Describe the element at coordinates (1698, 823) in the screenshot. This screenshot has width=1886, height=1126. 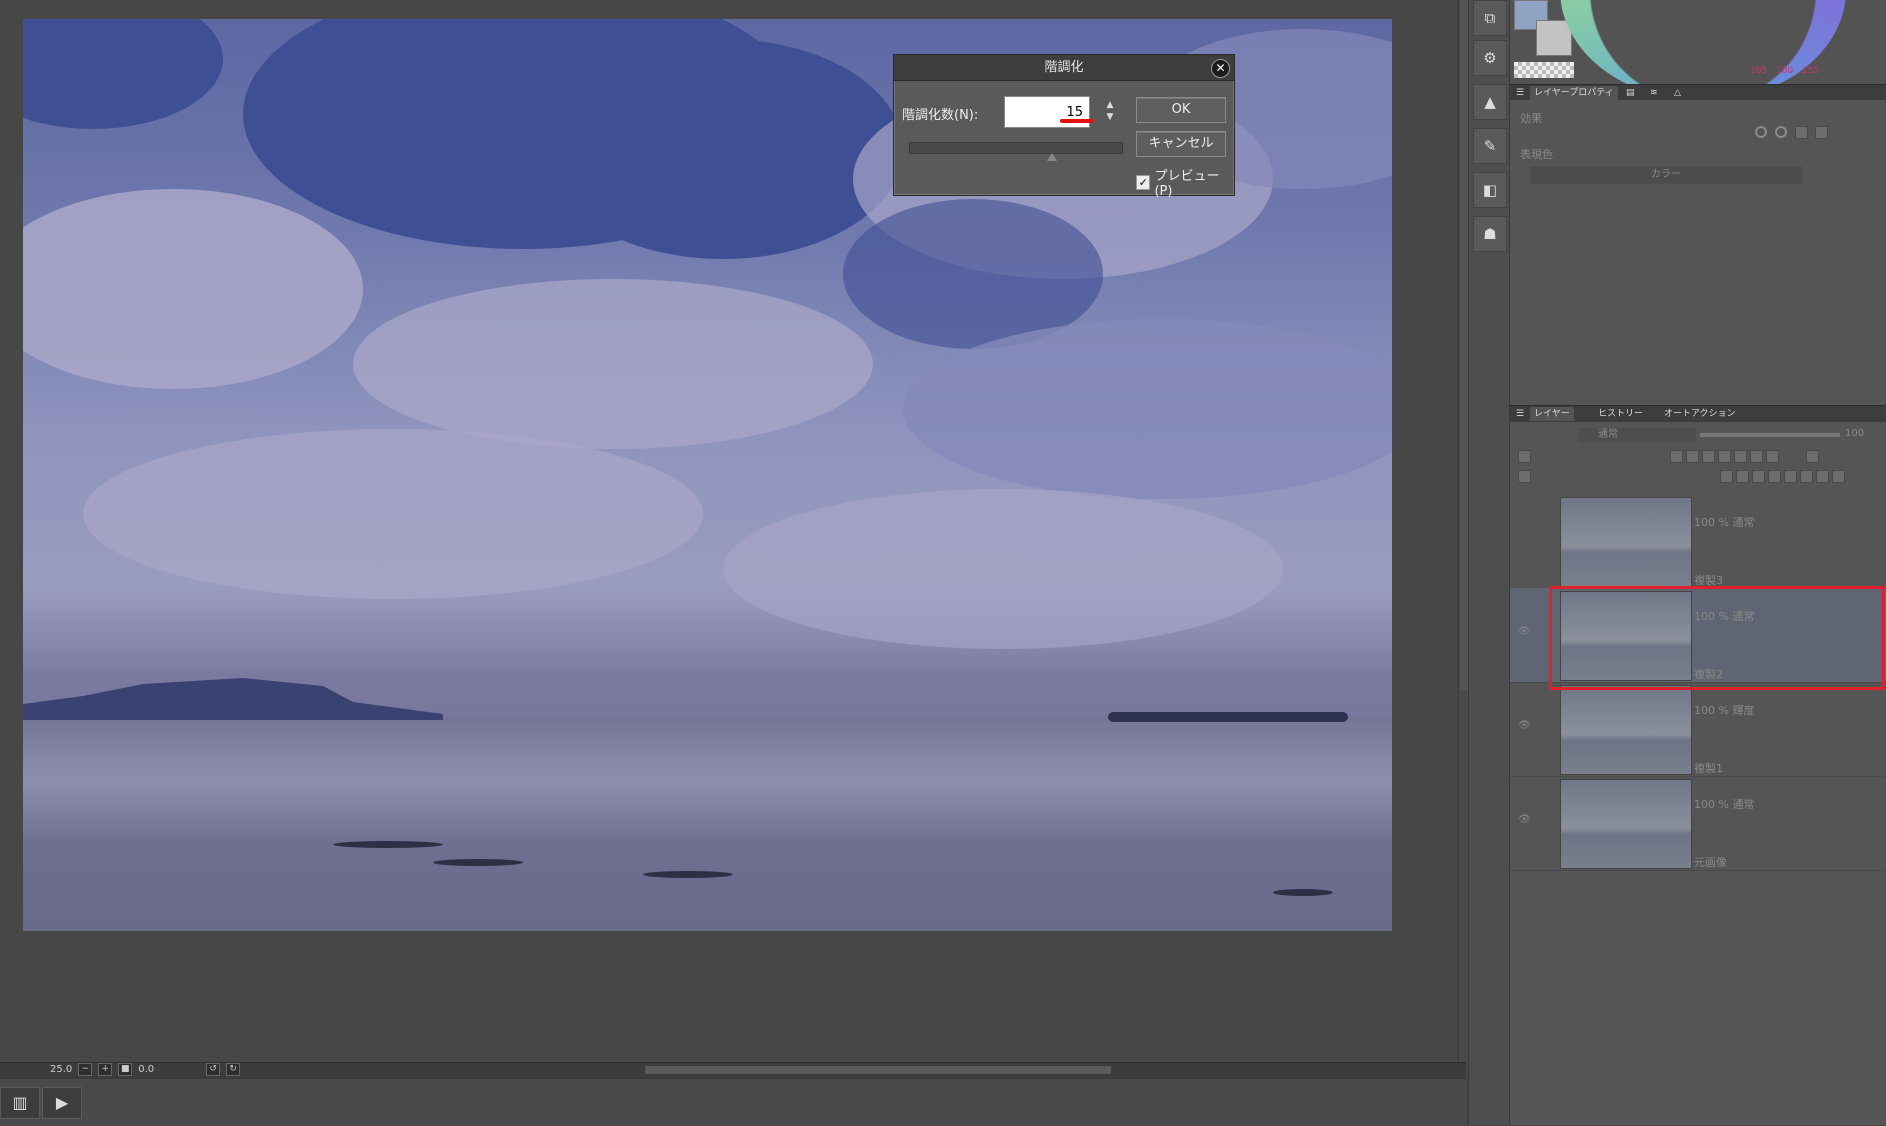
I see `layer-row: 👁 100 % 通常 元画像` at that location.